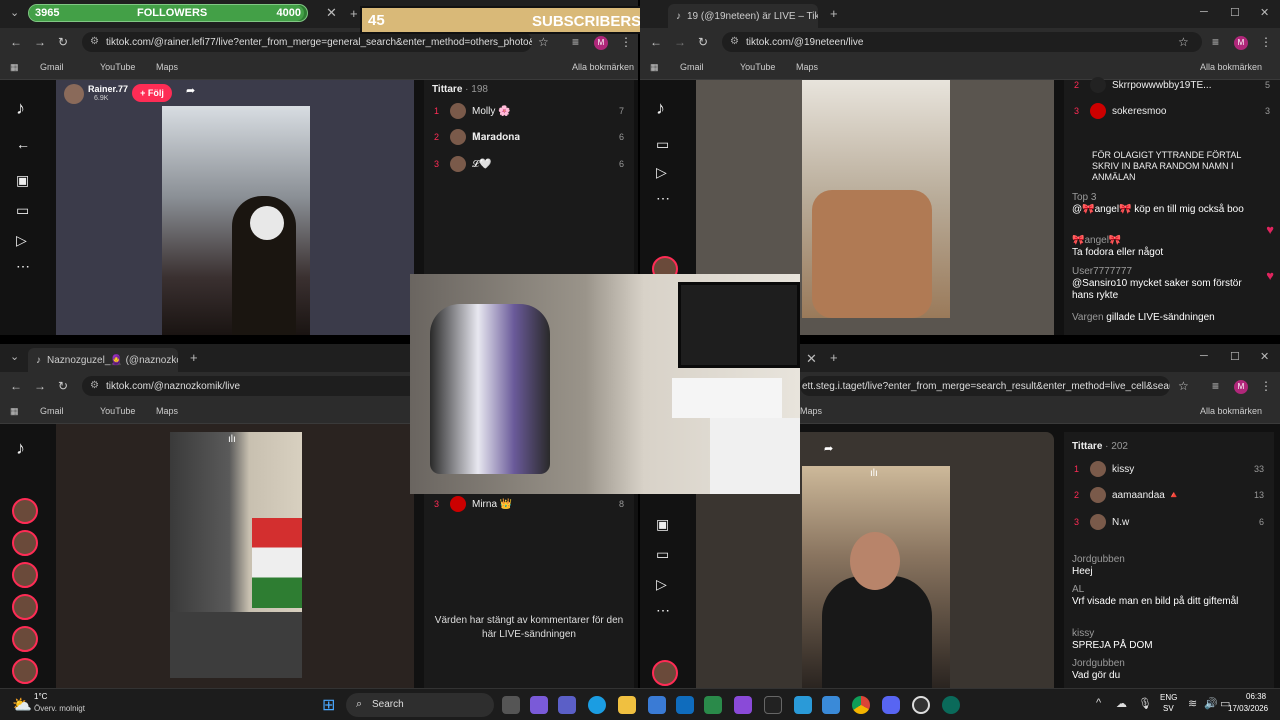 The image size is (1280, 720). Describe the element at coordinates (40, 696) in the screenshot. I see `weather-temp: 1°C` at that location.